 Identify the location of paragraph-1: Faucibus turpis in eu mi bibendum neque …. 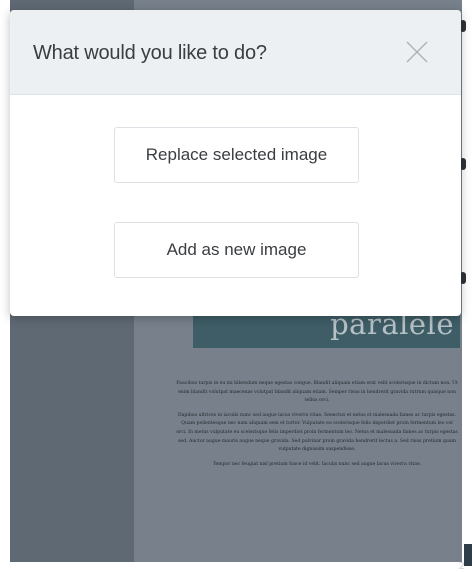
(317, 392).